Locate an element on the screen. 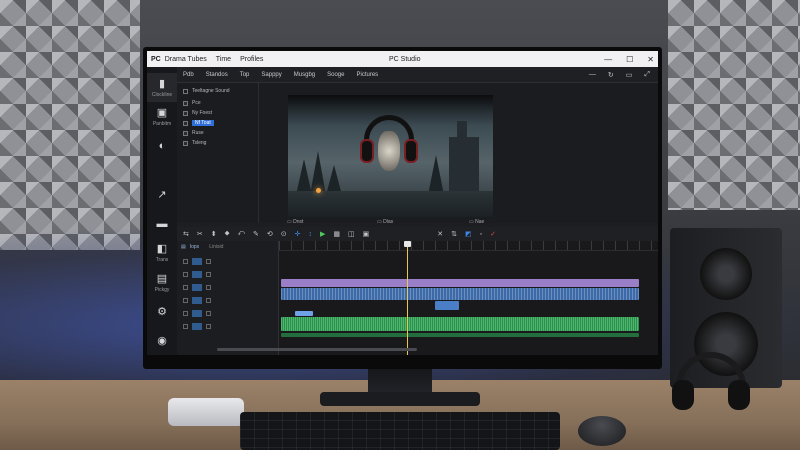 The image size is (800, 450). clip-label is located at coordinates (304, 313).